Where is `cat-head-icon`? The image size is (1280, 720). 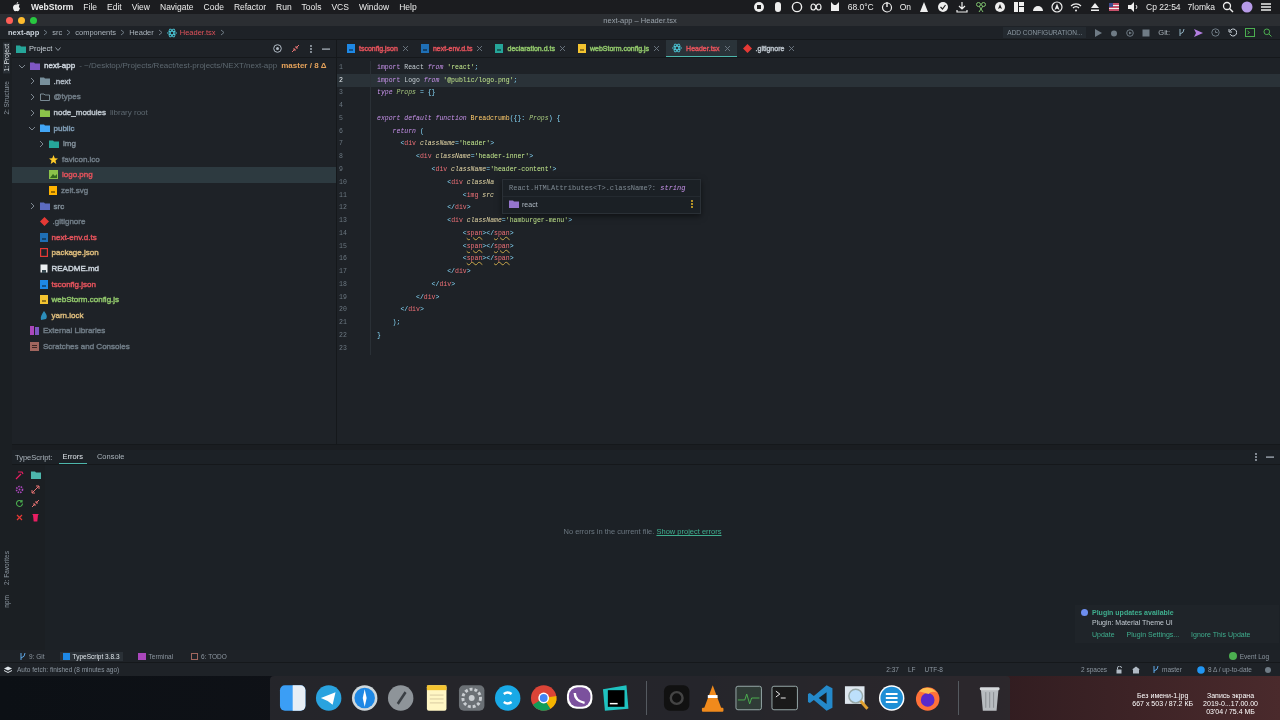 cat-head-icon is located at coordinates (834, 7).